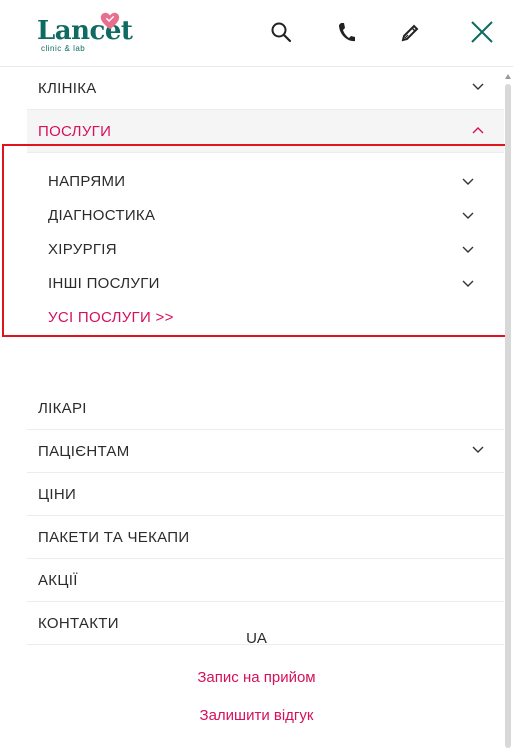  I want to click on submenu-item-surgery: ХІРУРГІЯ, so click(265, 250).